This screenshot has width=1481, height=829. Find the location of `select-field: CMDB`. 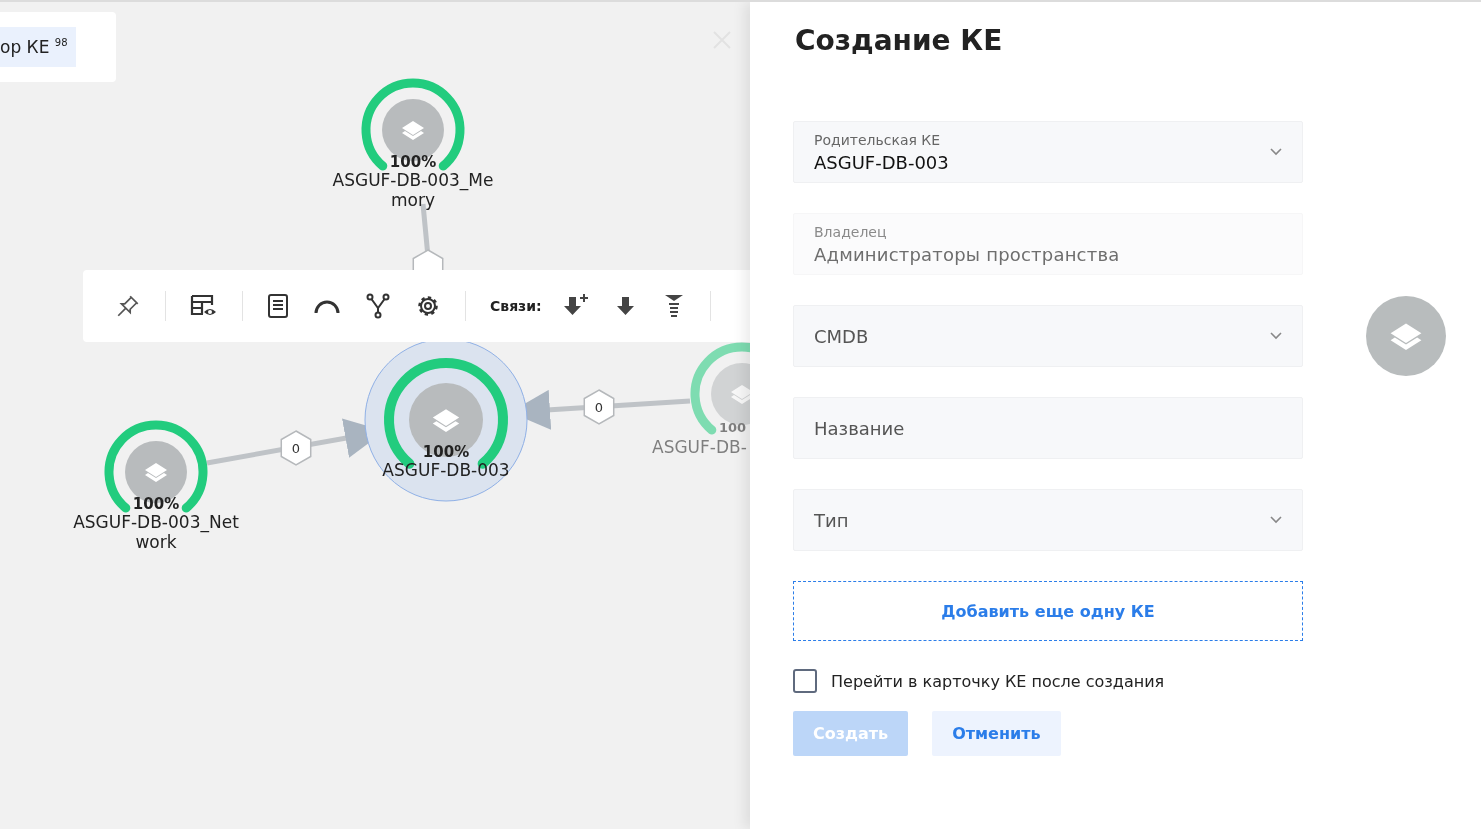

select-field: CMDB is located at coordinates (1048, 336).